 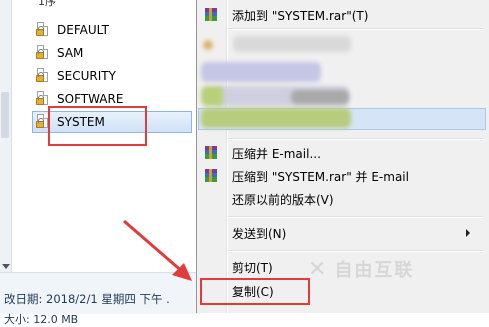 I want to click on menu-label: 添加到 "SYSTEM.rar"(T), so click(x=300, y=16).